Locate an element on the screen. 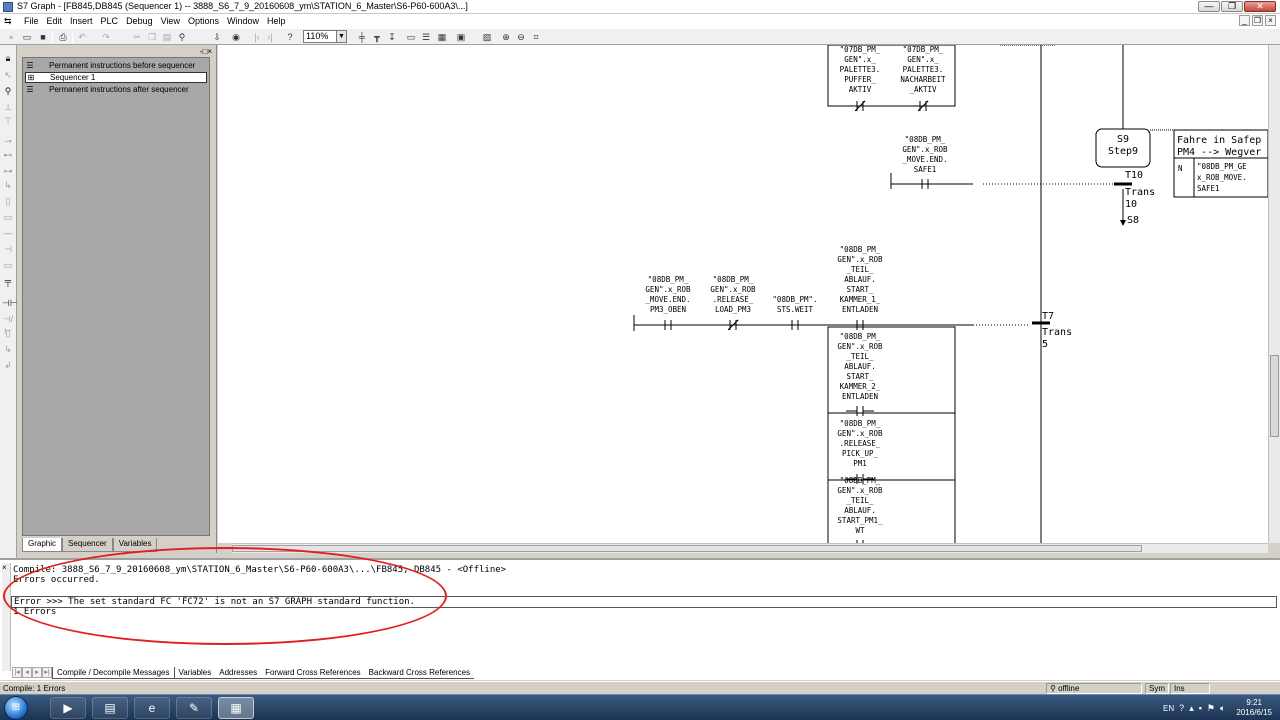  menu-edit: Edit is located at coordinates (55, 21).